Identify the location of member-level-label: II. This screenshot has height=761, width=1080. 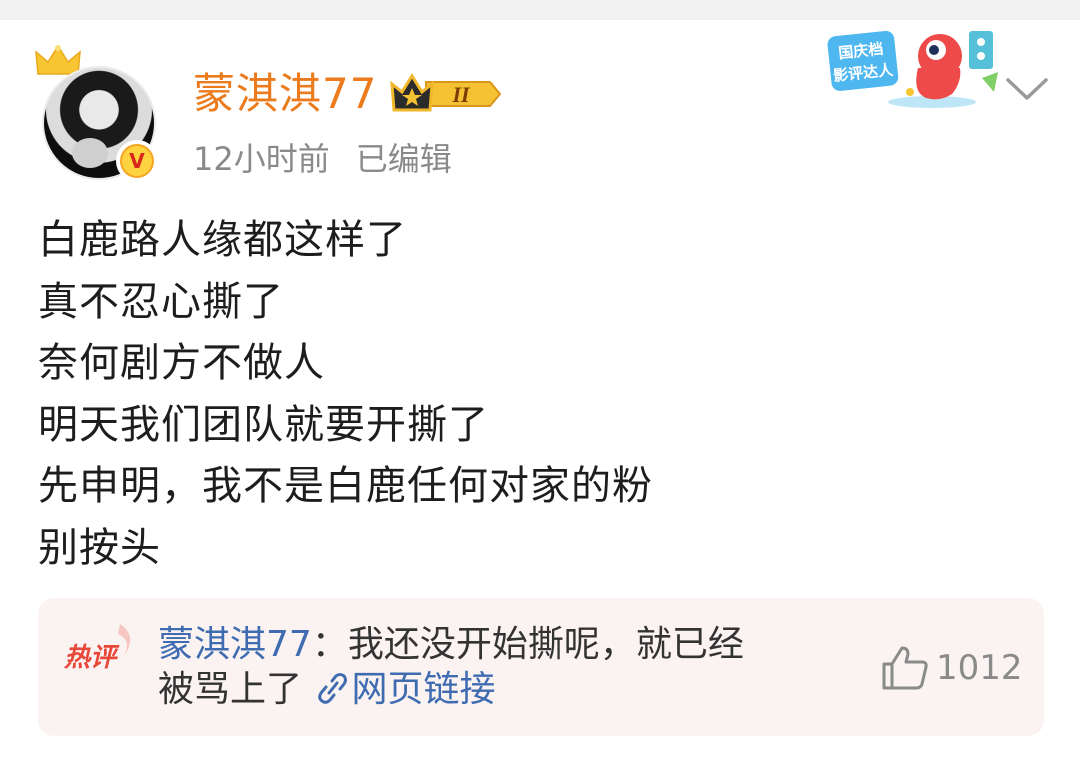
(461, 94).